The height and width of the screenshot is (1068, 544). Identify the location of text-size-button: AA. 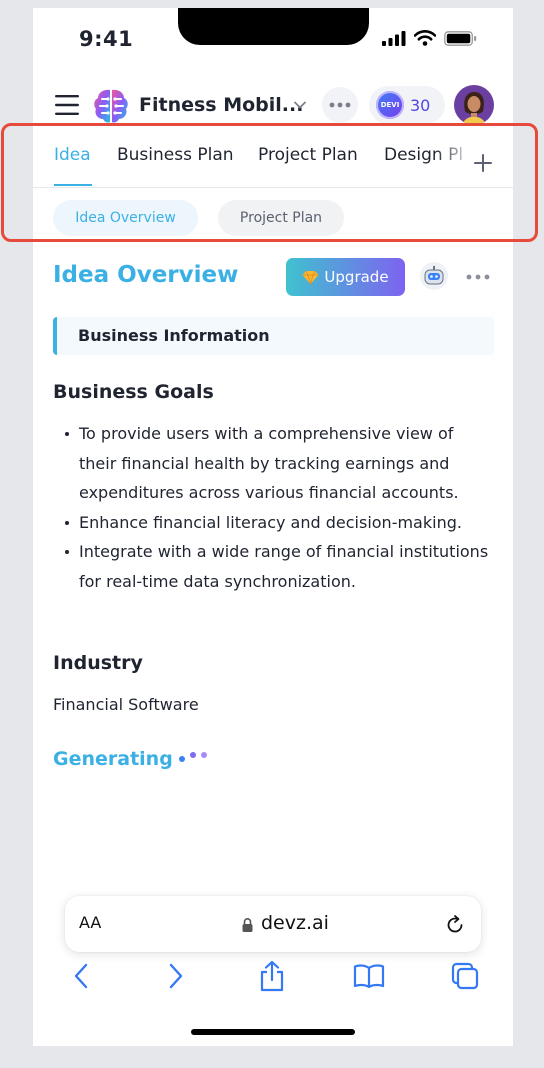
(90, 922).